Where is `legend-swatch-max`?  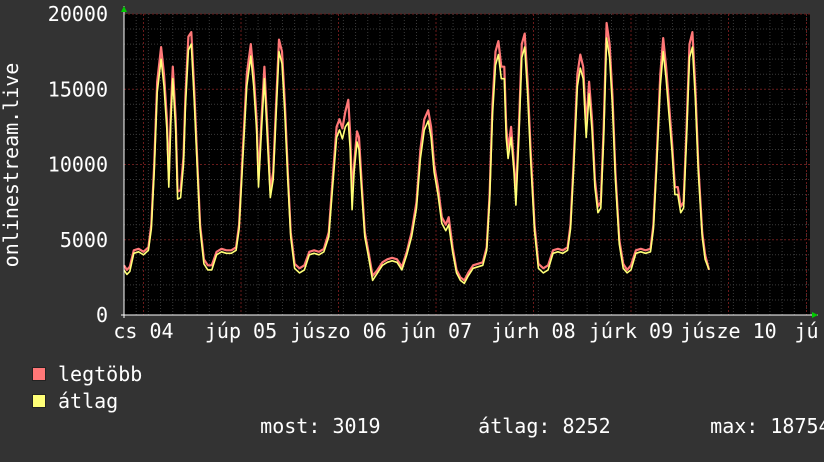 legend-swatch-max is located at coordinates (39, 374).